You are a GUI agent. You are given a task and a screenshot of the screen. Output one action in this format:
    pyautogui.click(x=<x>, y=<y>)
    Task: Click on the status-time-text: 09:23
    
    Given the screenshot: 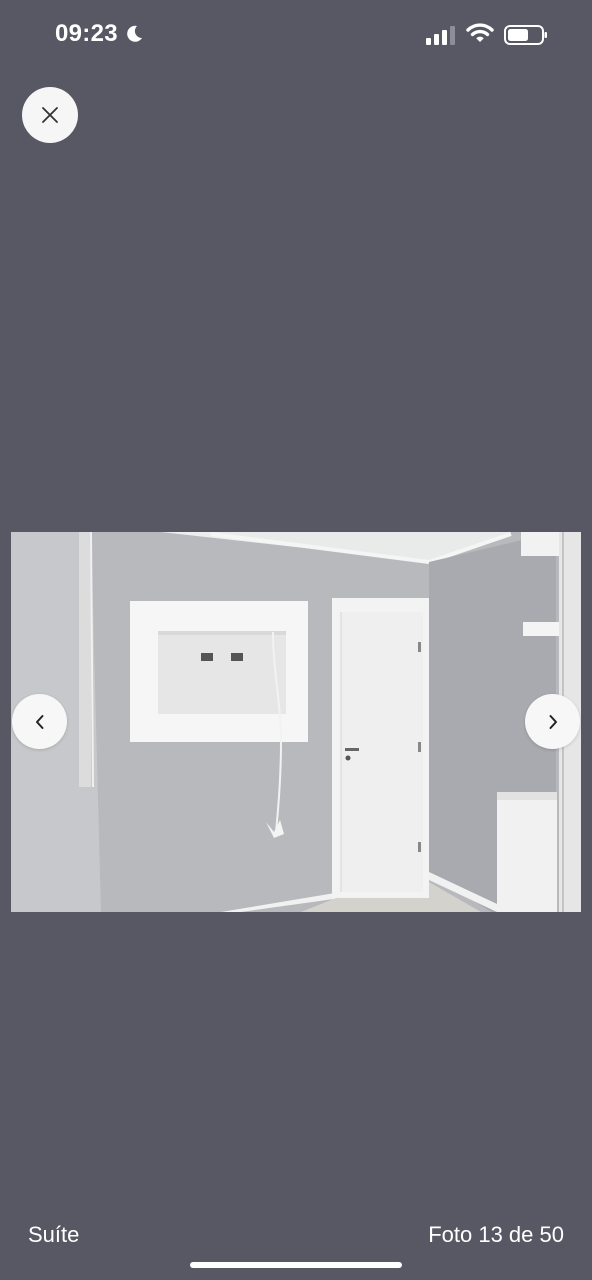 What is the action you would take?
    pyautogui.click(x=86, y=33)
    